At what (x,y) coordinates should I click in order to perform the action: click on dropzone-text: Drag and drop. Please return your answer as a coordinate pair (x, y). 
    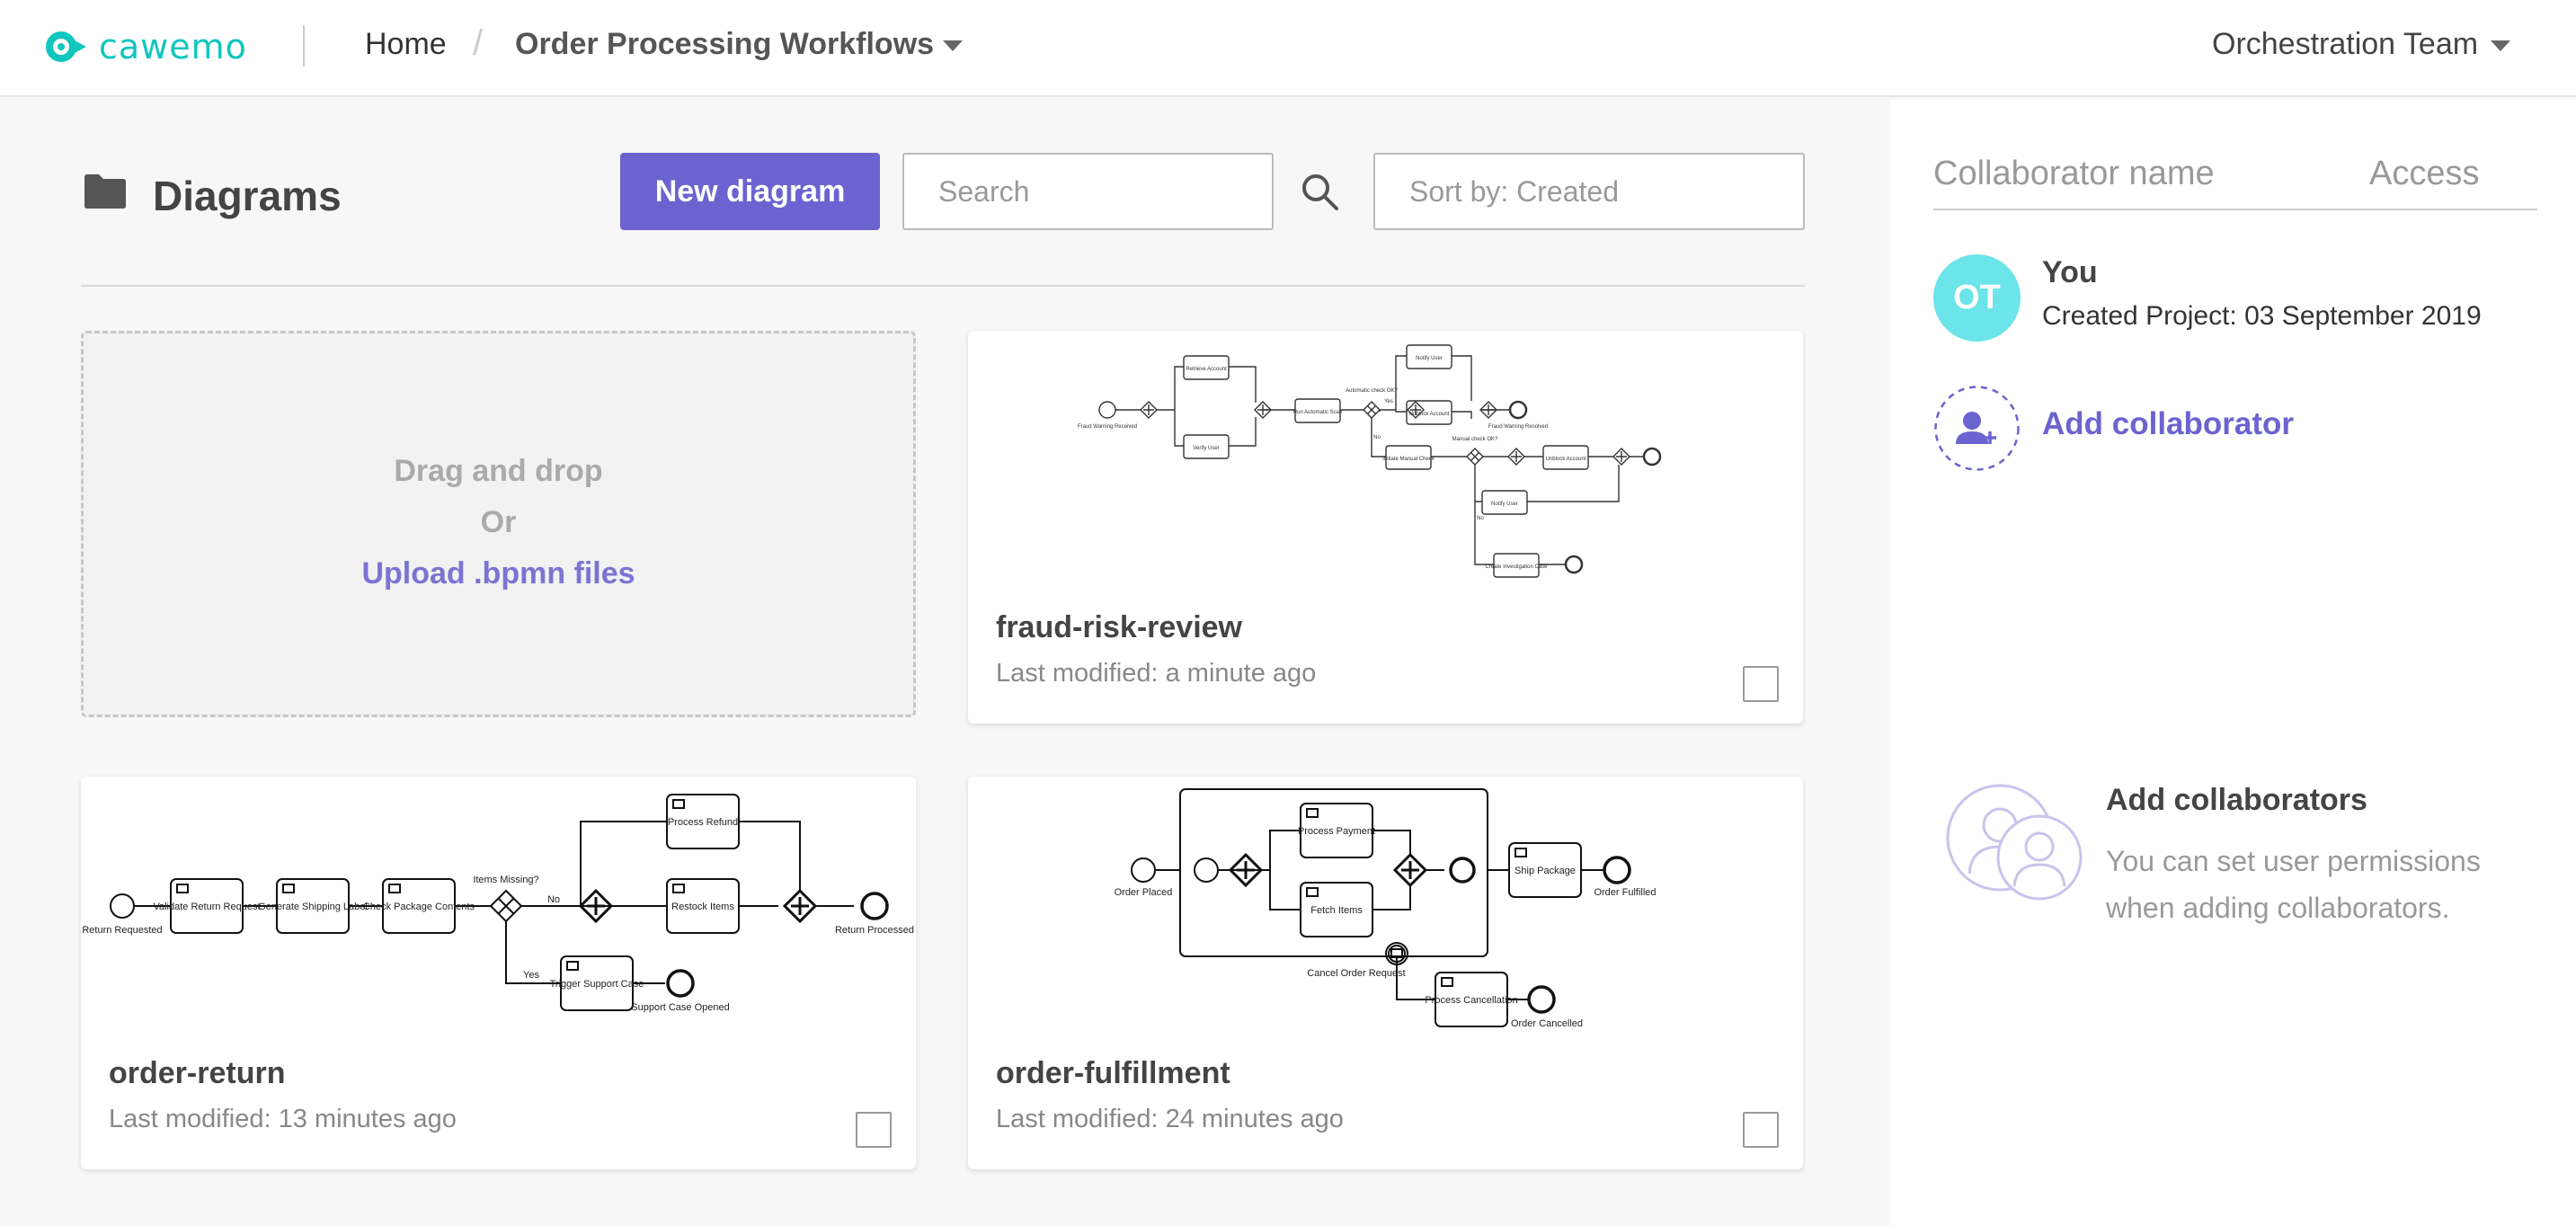
    Looking at the image, I should click on (499, 471).